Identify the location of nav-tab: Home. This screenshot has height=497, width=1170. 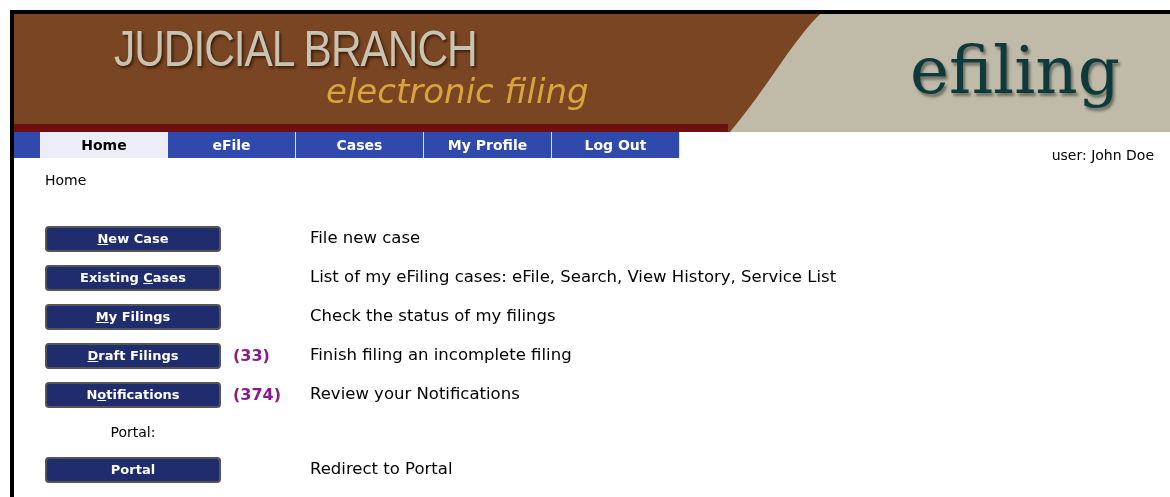
(104, 145).